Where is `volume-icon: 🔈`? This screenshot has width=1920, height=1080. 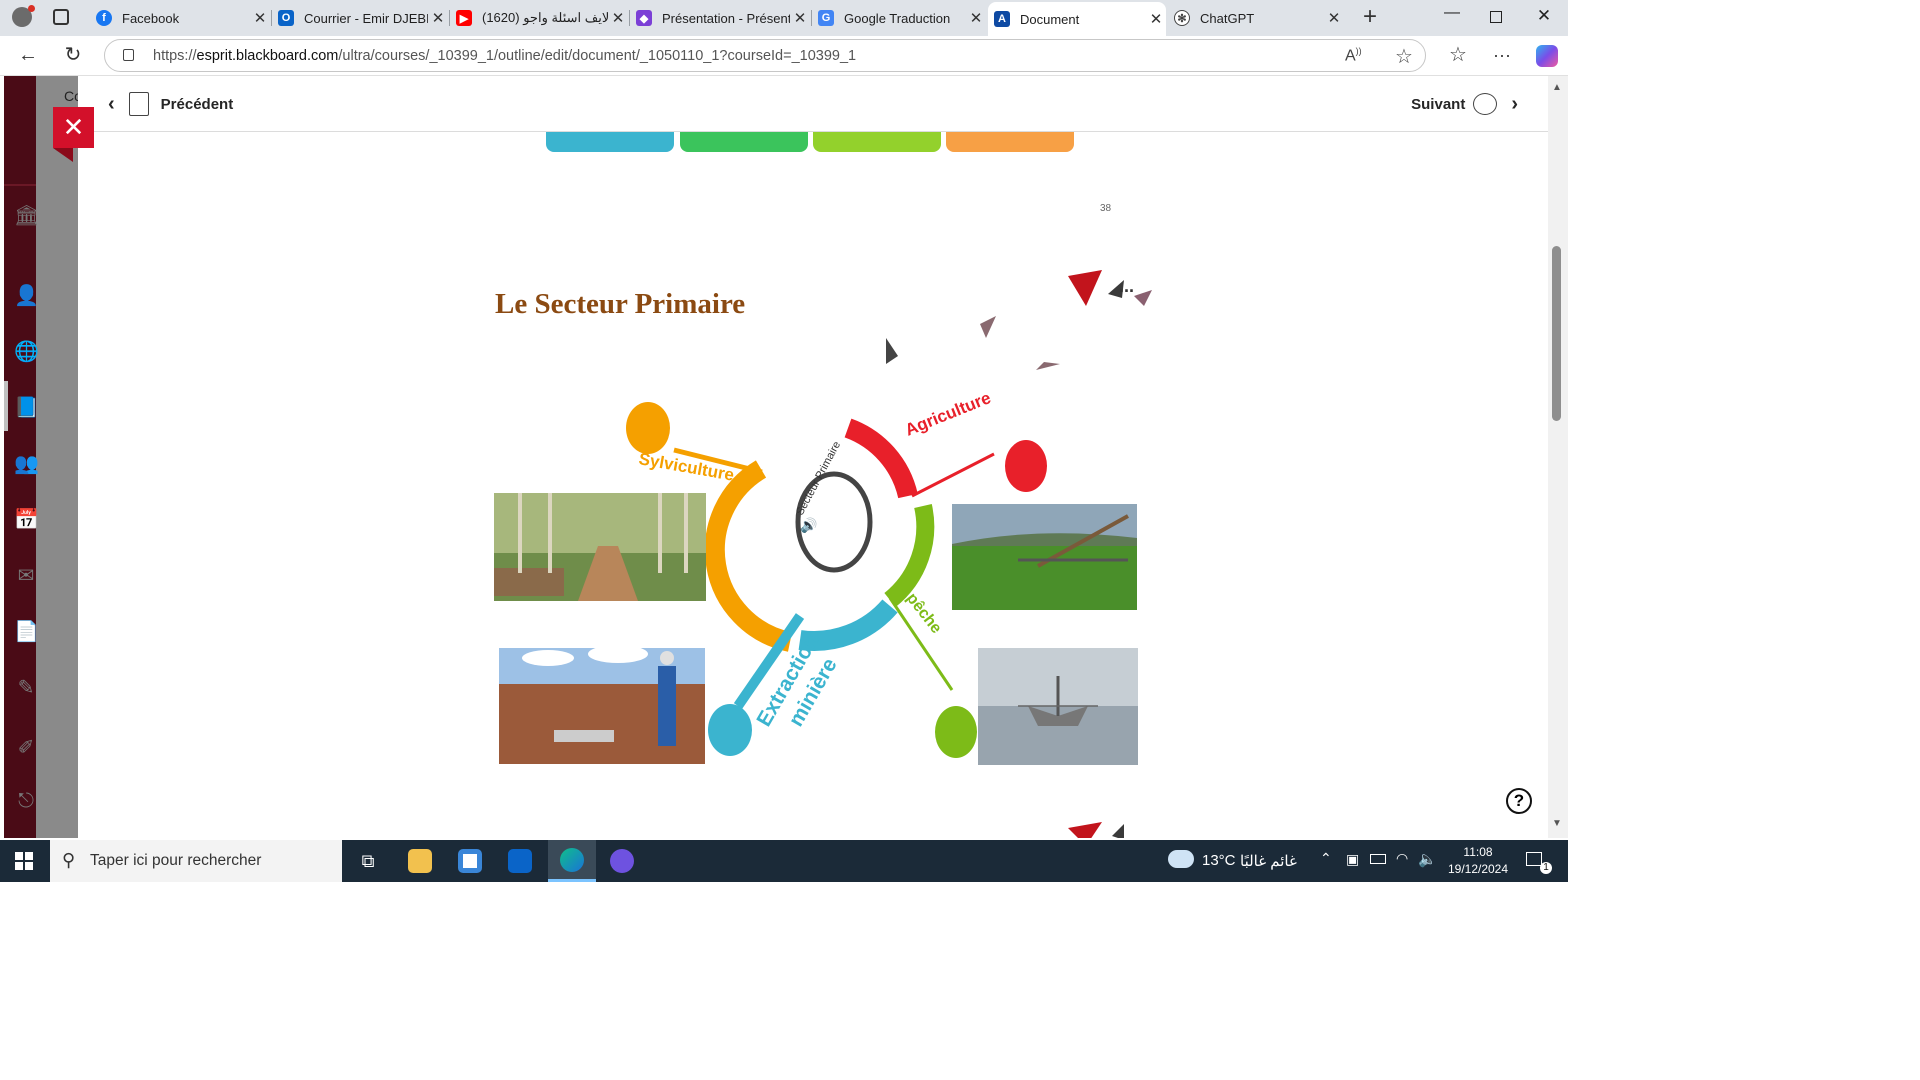
volume-icon: 🔈 is located at coordinates (1427, 859).